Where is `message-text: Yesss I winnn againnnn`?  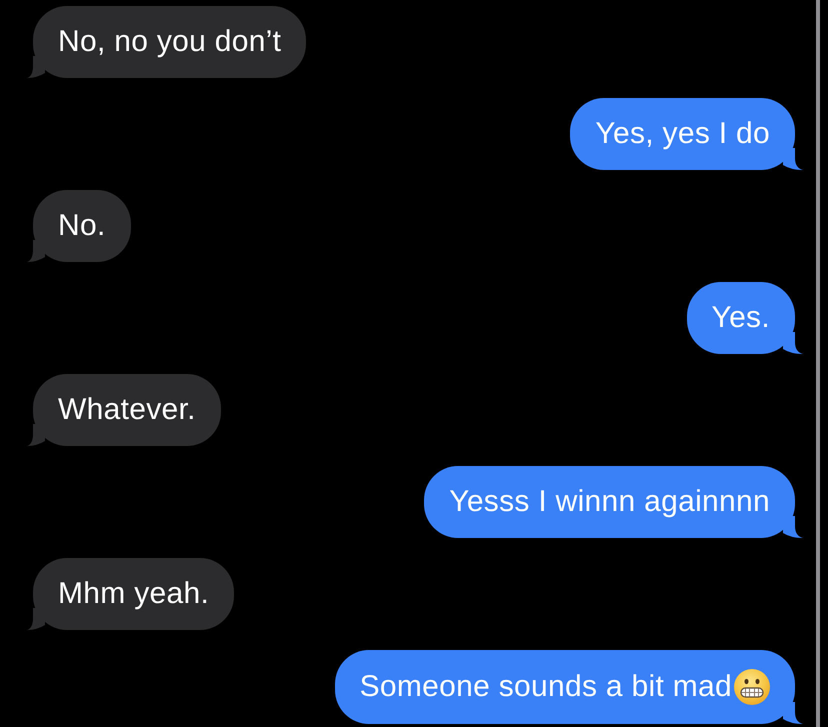 message-text: Yesss I winnn againnnn is located at coordinates (609, 502).